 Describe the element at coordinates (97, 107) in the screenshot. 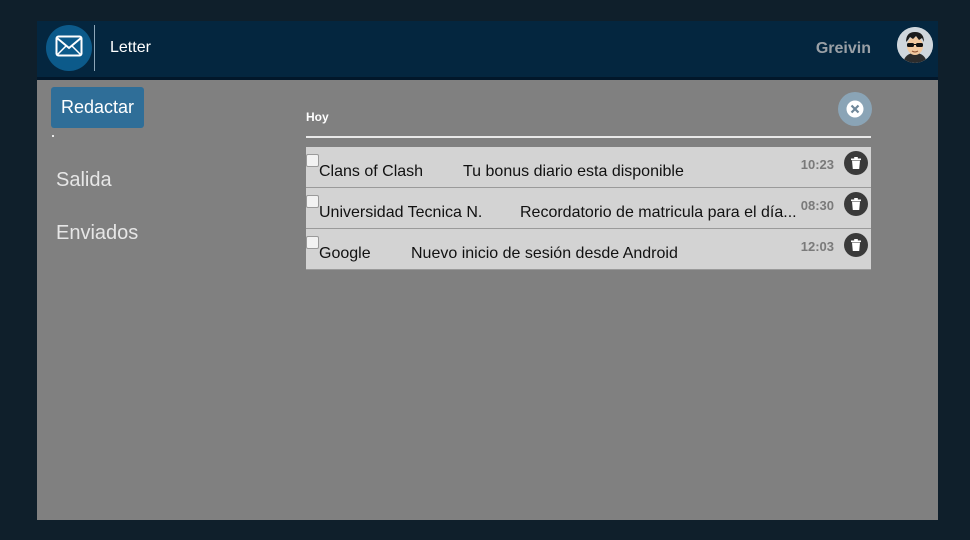

I see `compose-button: Redactar` at that location.